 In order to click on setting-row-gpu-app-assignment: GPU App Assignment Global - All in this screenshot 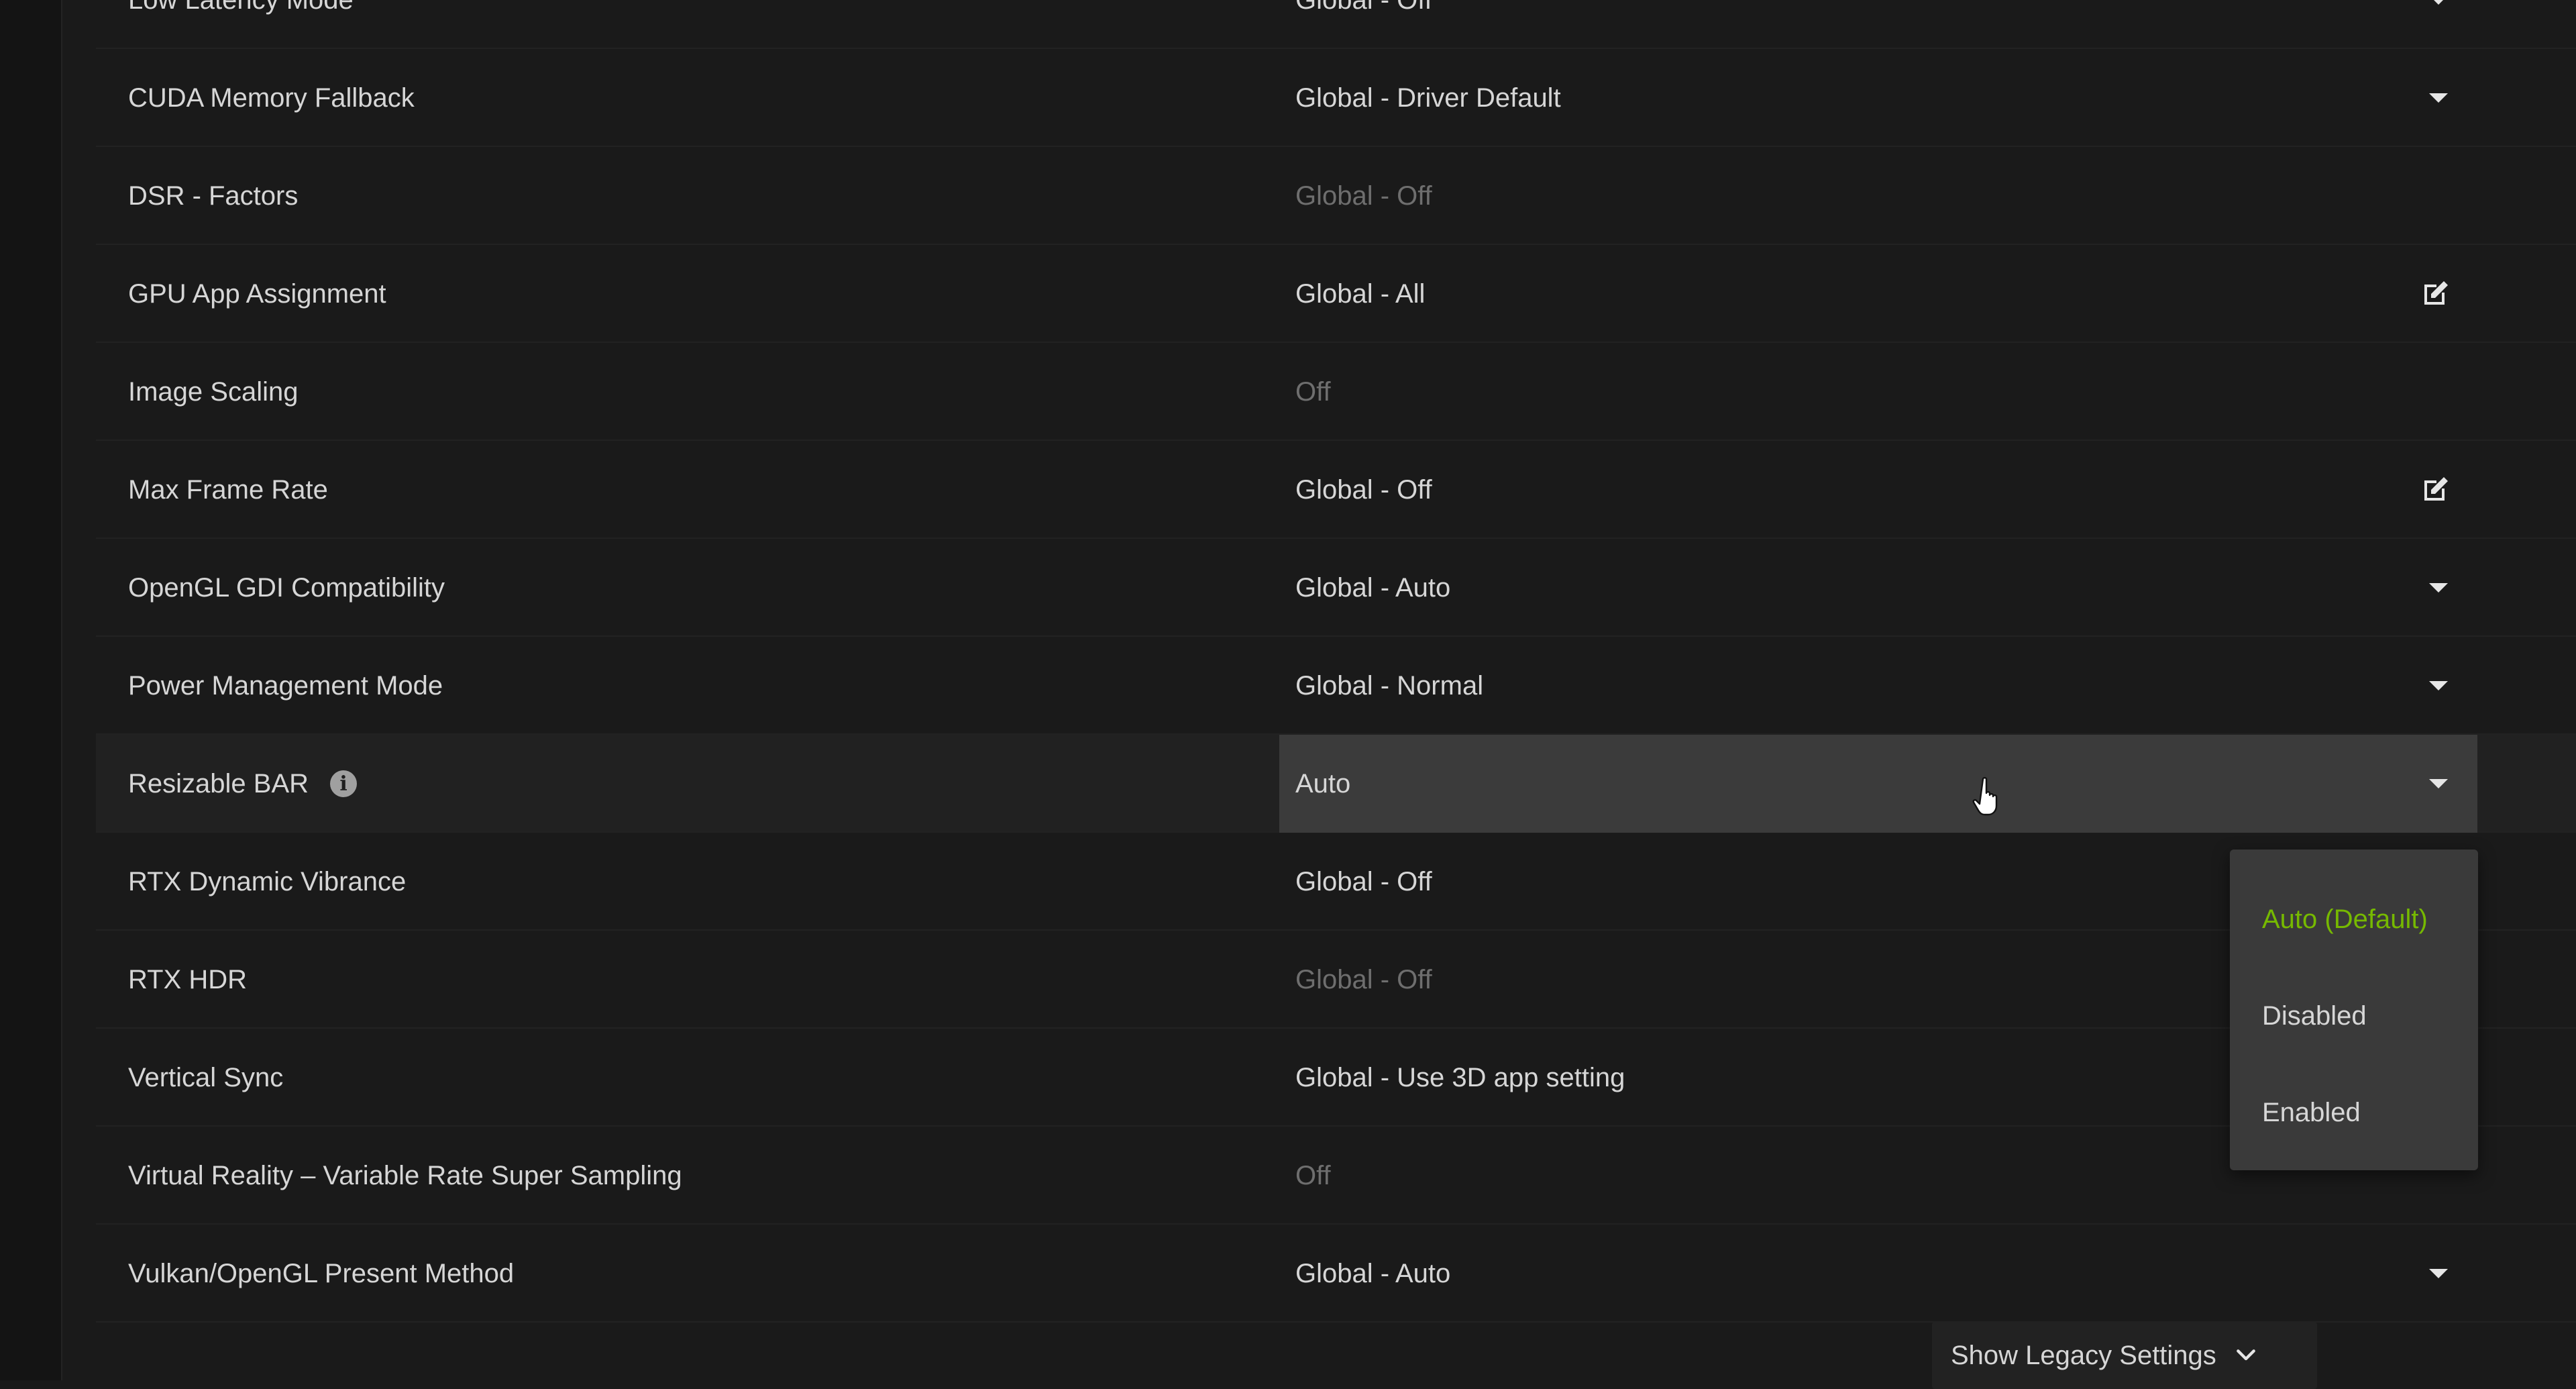, I will do `click(1336, 294)`.